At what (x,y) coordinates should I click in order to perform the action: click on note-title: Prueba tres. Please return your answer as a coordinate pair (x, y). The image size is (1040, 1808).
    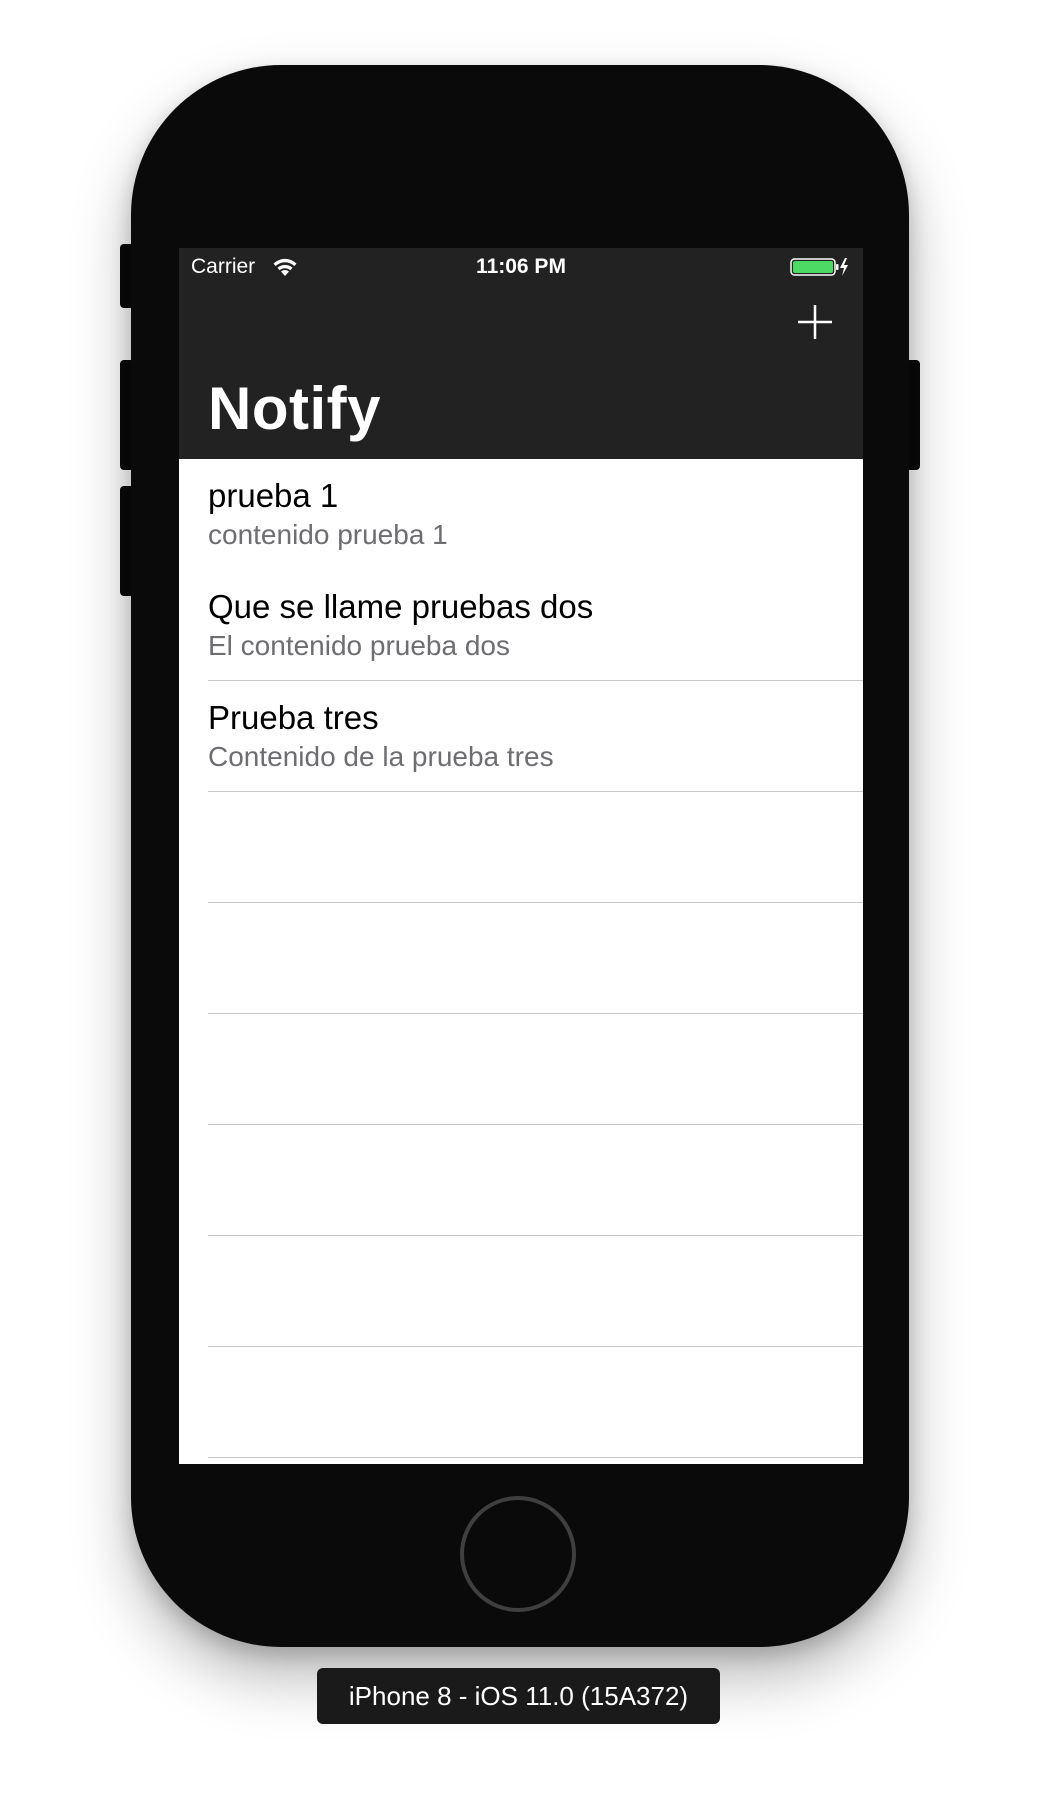
    Looking at the image, I should click on (293, 717).